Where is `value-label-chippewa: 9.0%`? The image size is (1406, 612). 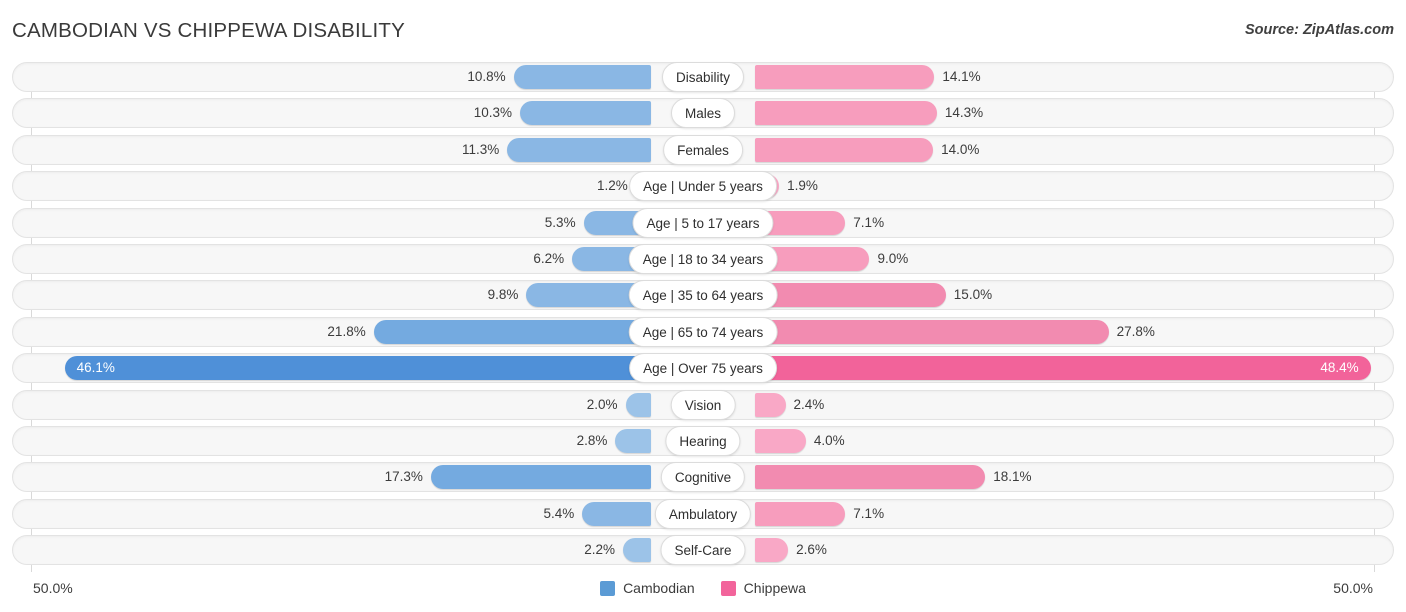 value-label-chippewa: 9.0% is located at coordinates (893, 258).